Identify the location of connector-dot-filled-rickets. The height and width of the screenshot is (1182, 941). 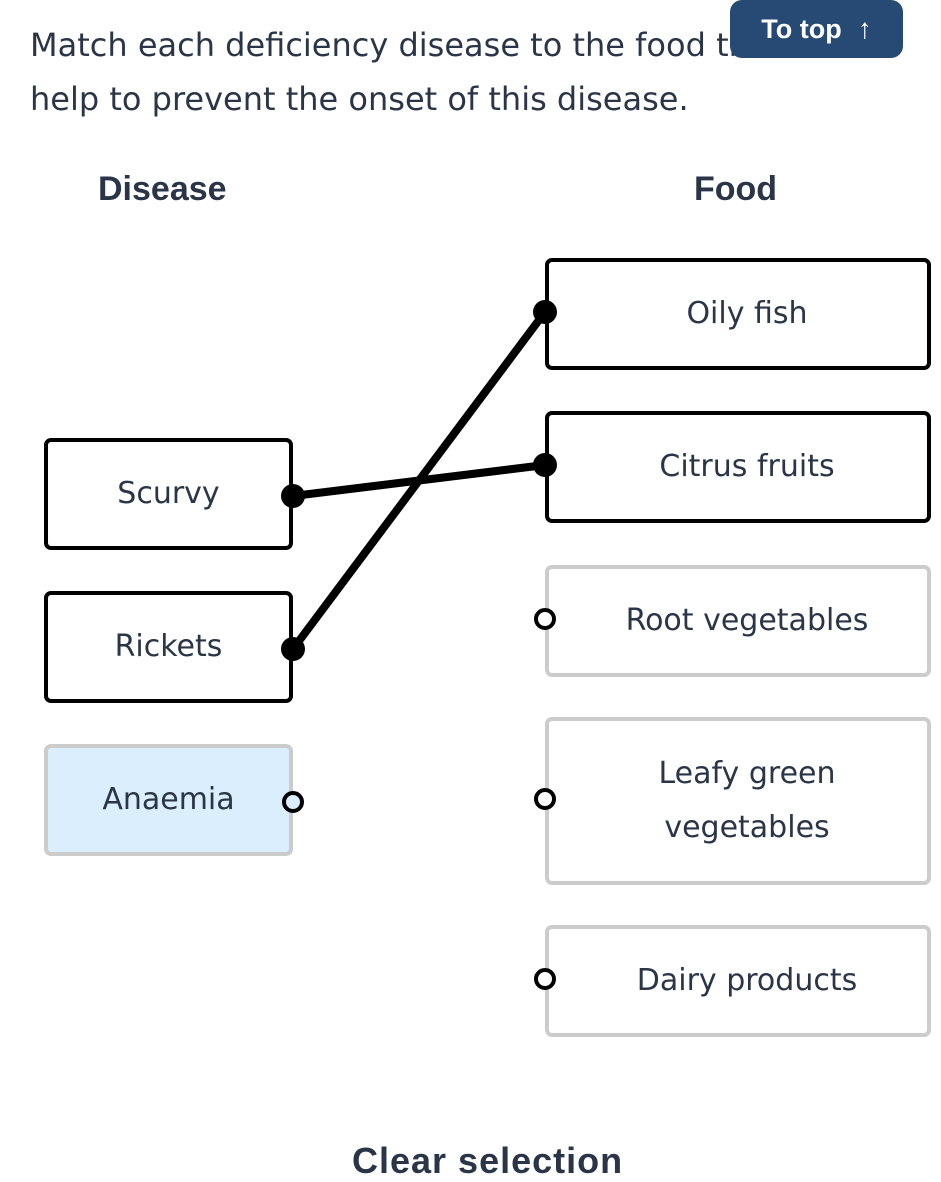
(293, 649).